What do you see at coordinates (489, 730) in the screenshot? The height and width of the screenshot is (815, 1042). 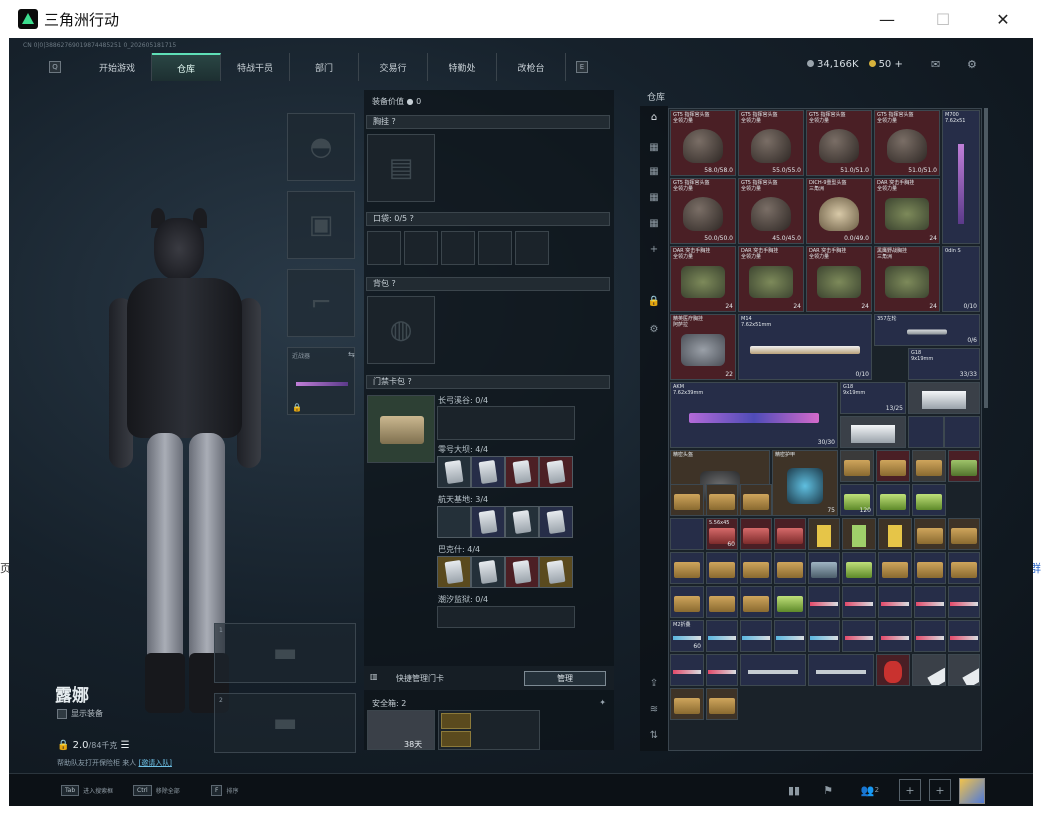 I see `safe-box-storage` at bounding box center [489, 730].